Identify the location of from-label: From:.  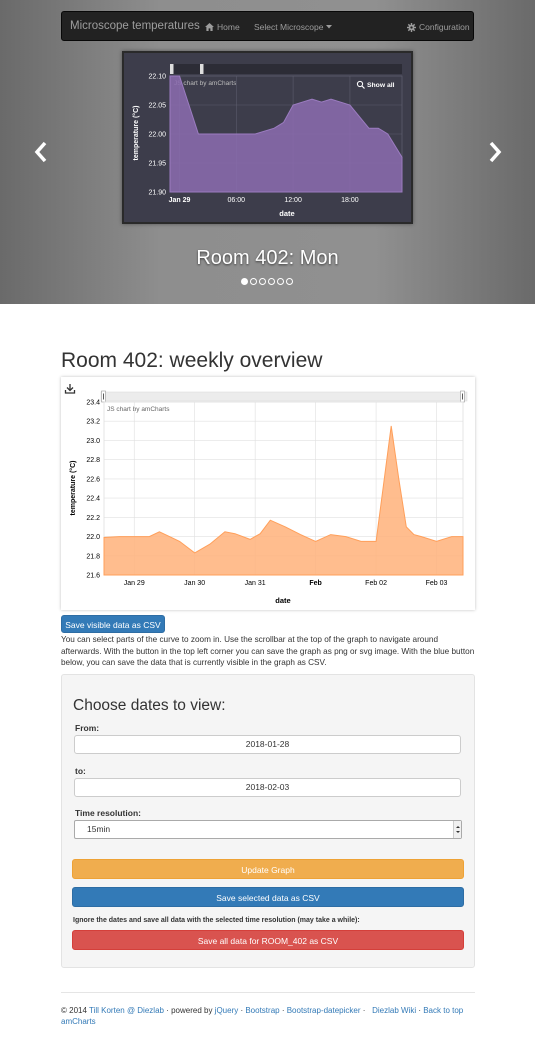
(87, 728).